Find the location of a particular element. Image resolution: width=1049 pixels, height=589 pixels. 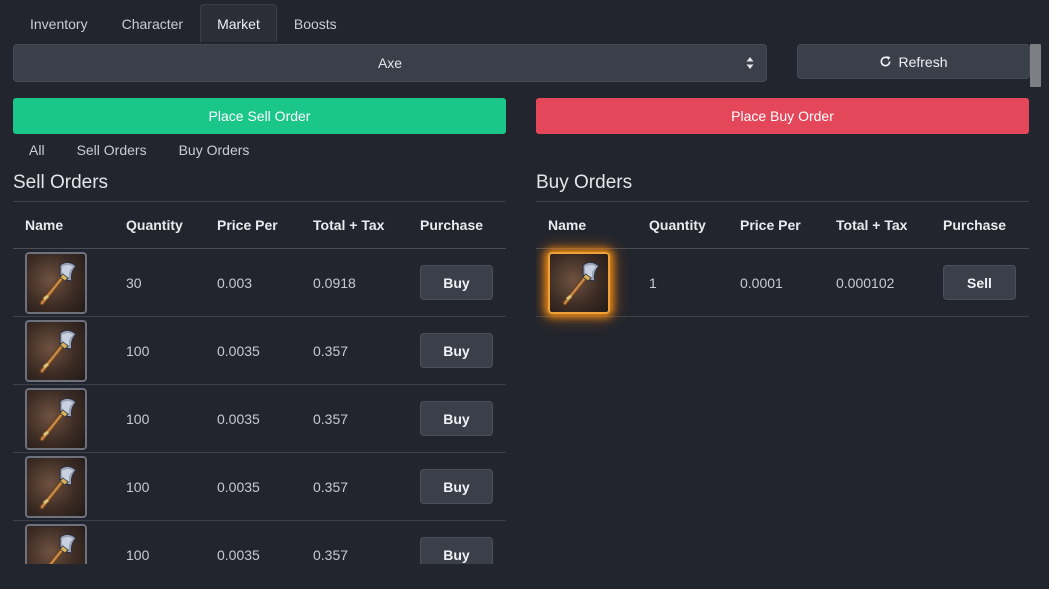

table-row: 30 0.003 0.0918 Buy is located at coordinates (259, 282).